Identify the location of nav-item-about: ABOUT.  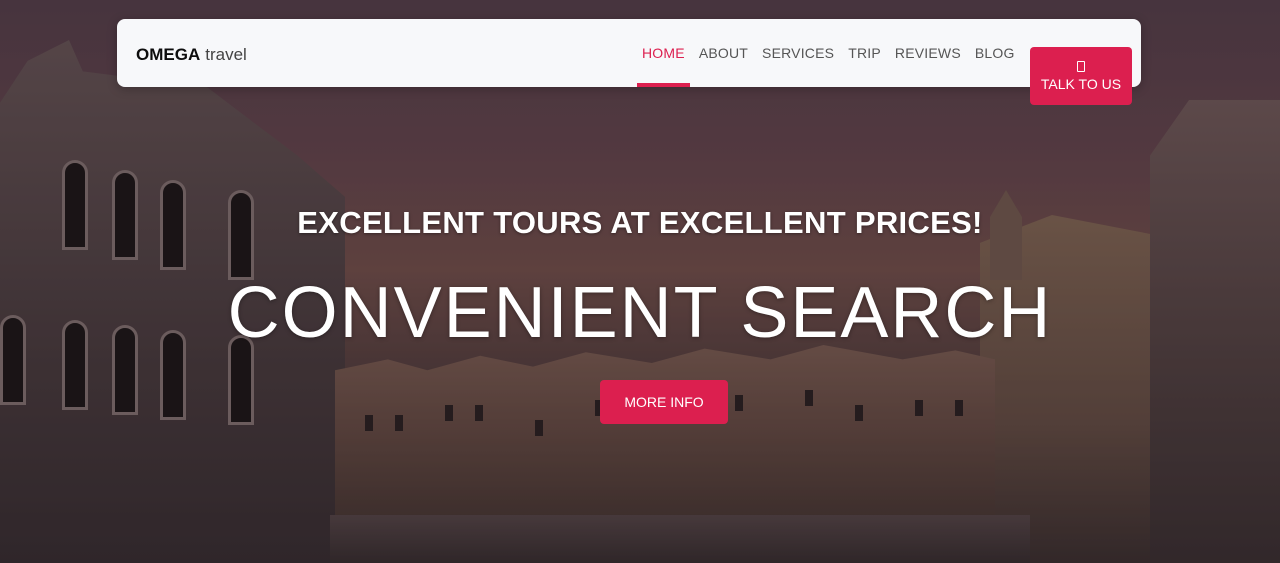
(723, 53).